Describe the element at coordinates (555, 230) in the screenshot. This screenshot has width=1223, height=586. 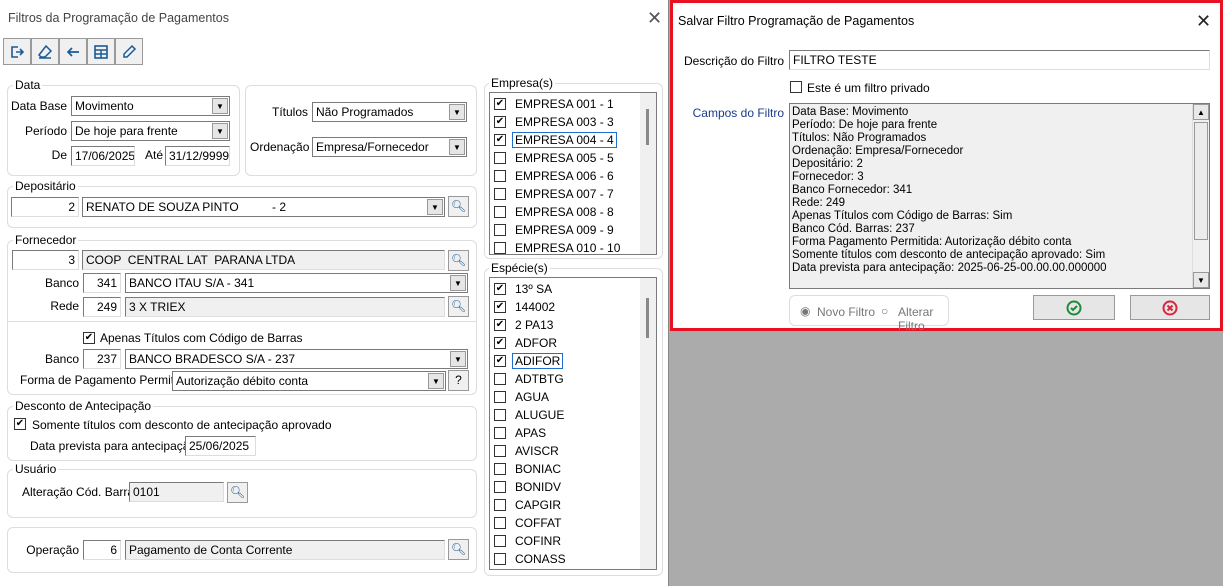
I see `list-item: EMPRESA 009 - 9` at that location.